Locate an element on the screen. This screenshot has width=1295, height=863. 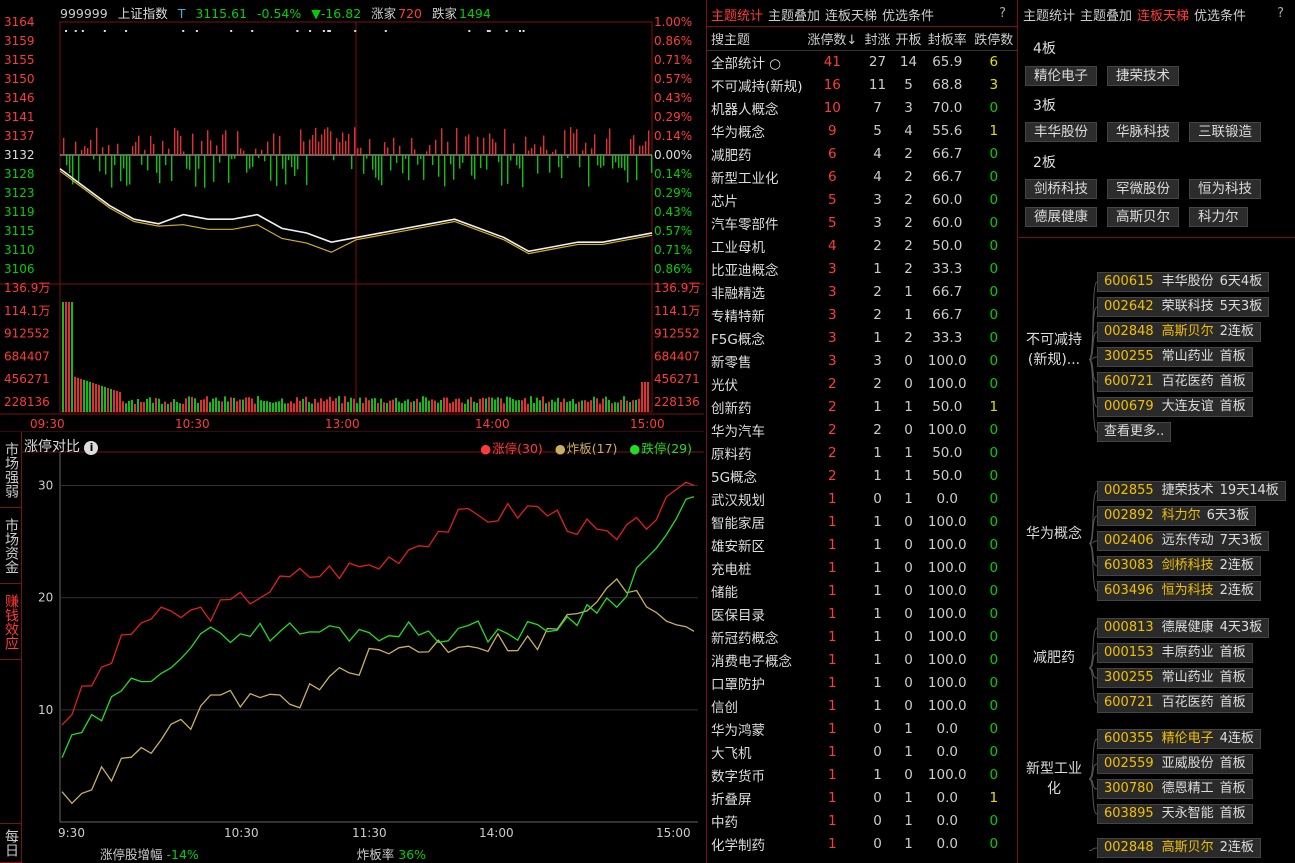
table-row: 消费电子概念 1 1 0 100.0 0 is located at coordinates (862, 659).